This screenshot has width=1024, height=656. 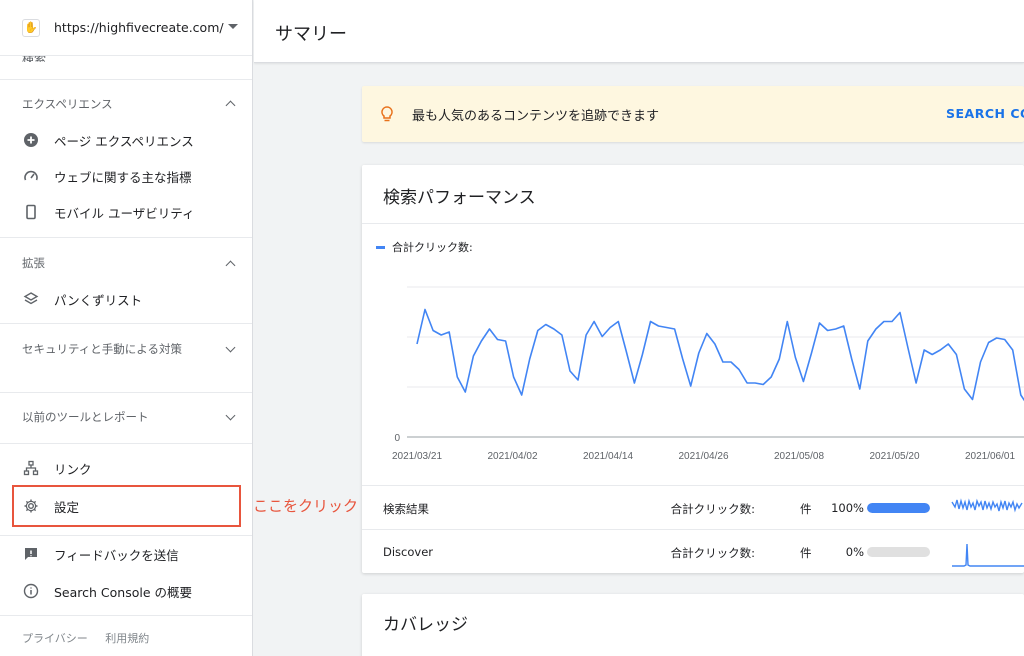 I want to click on x-tick-label: 2021/04/26, so click(x=703, y=456).